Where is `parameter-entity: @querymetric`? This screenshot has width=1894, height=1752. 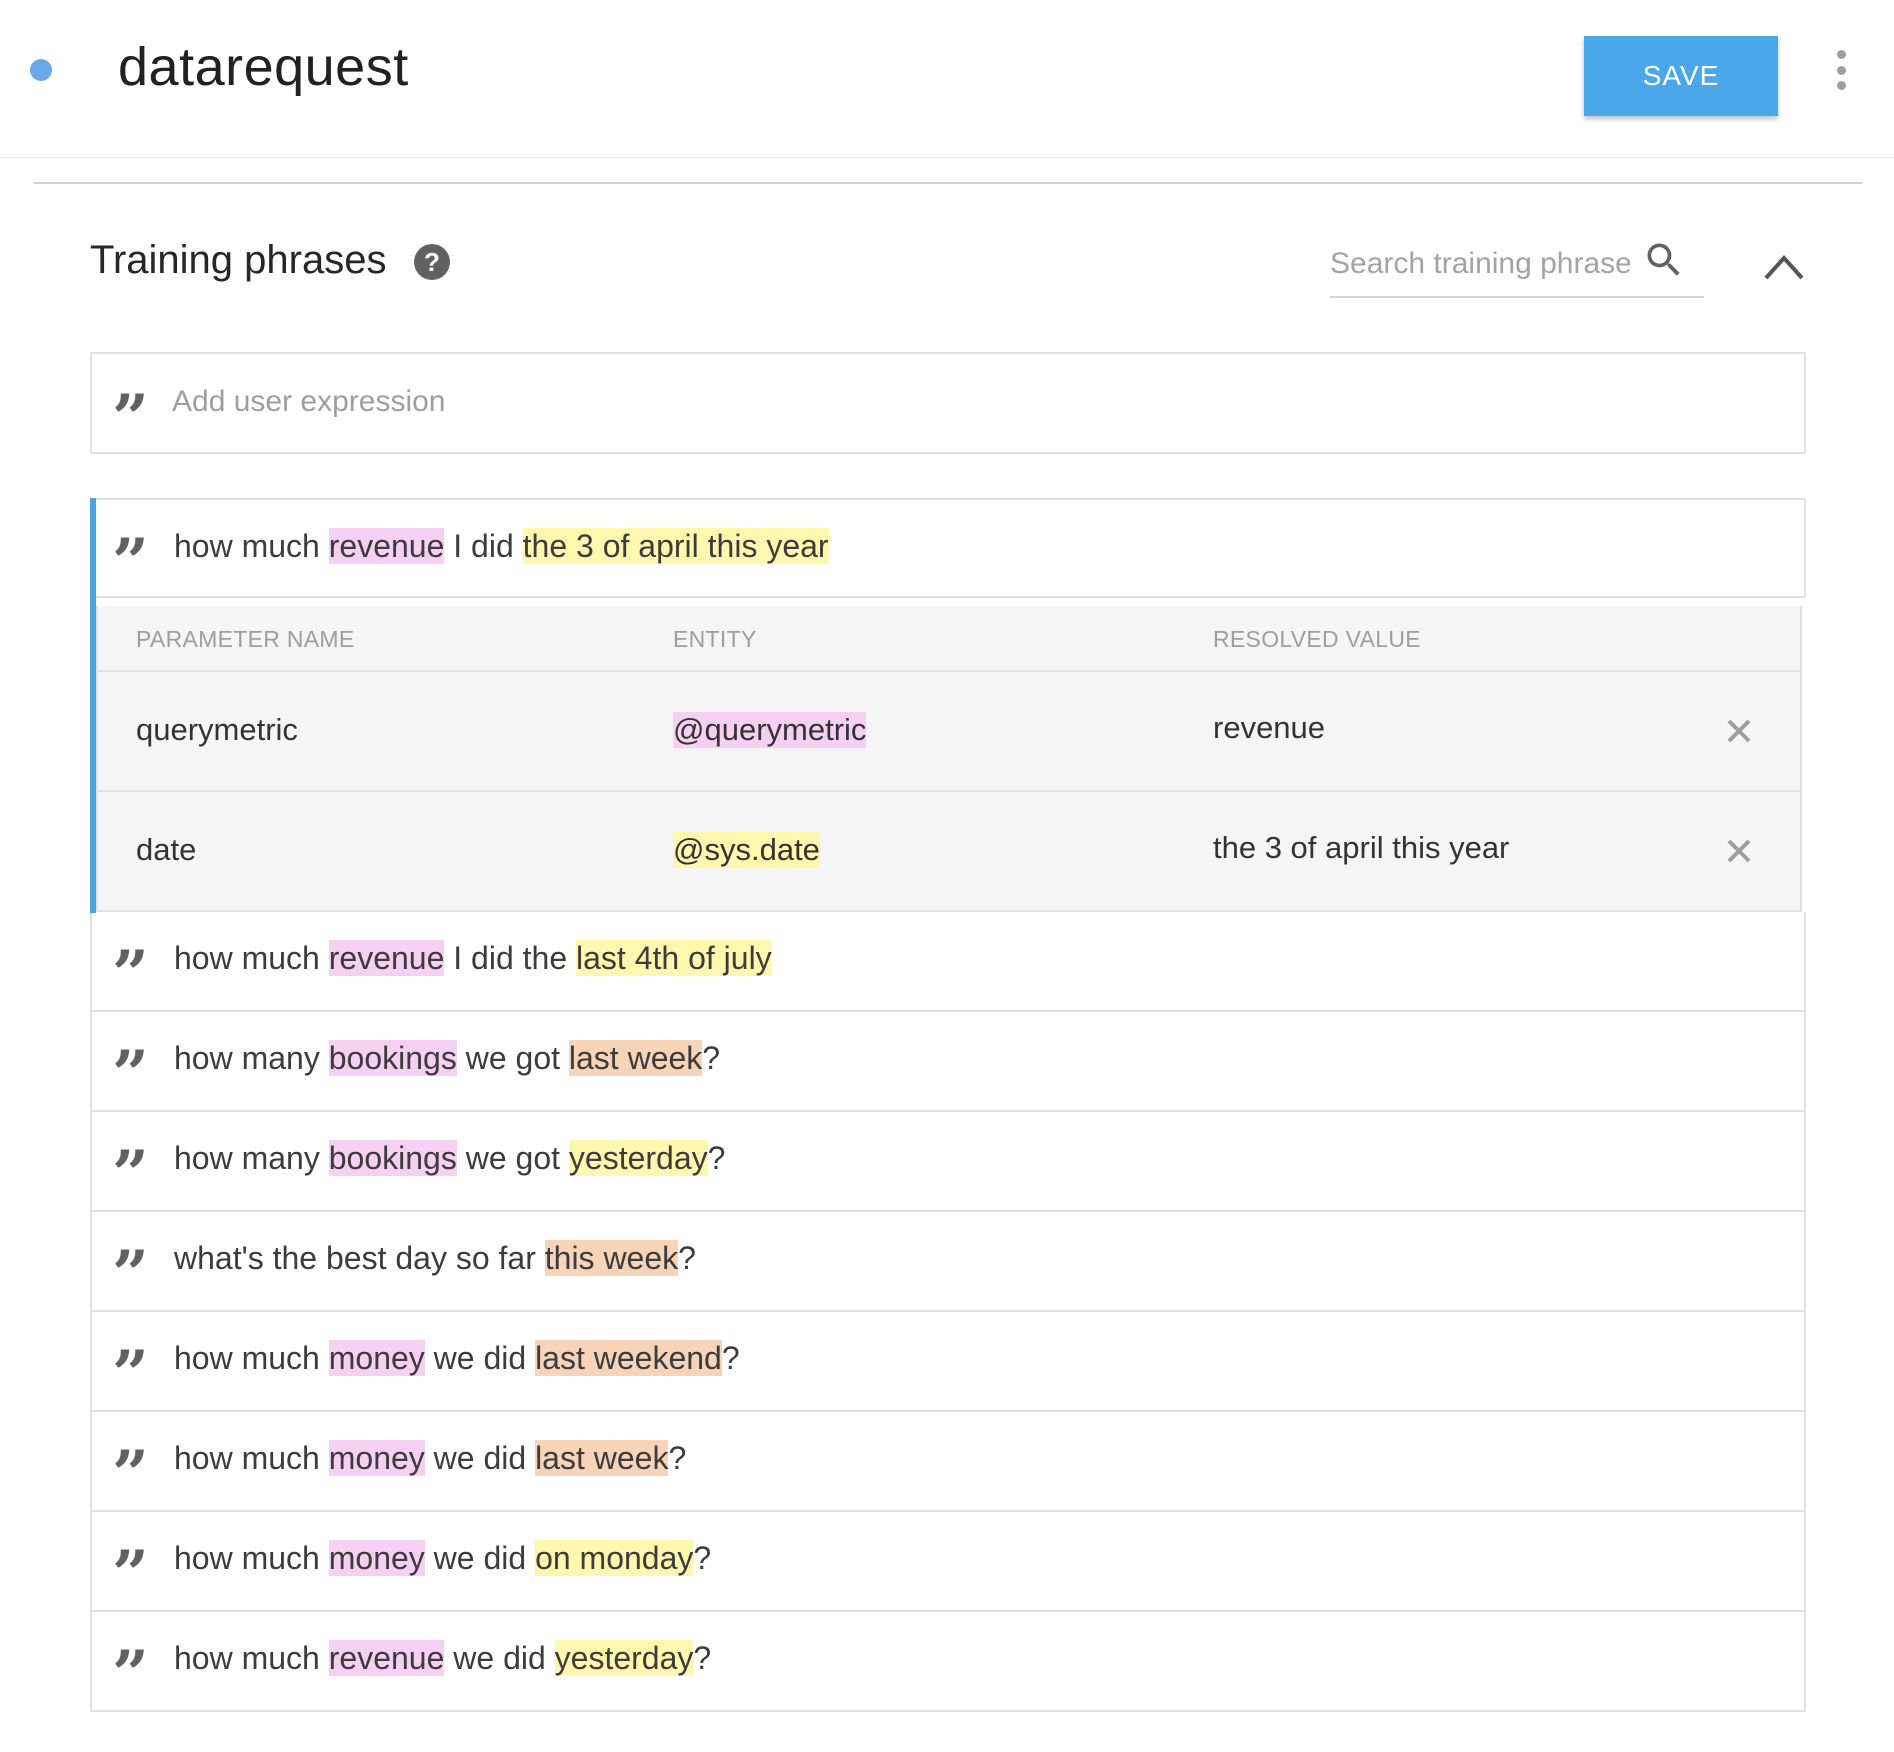
parameter-entity: @querymetric is located at coordinates (770, 730).